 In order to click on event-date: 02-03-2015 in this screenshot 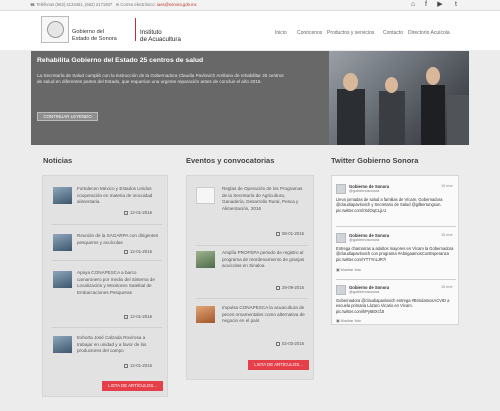, I will do `click(290, 343)`.